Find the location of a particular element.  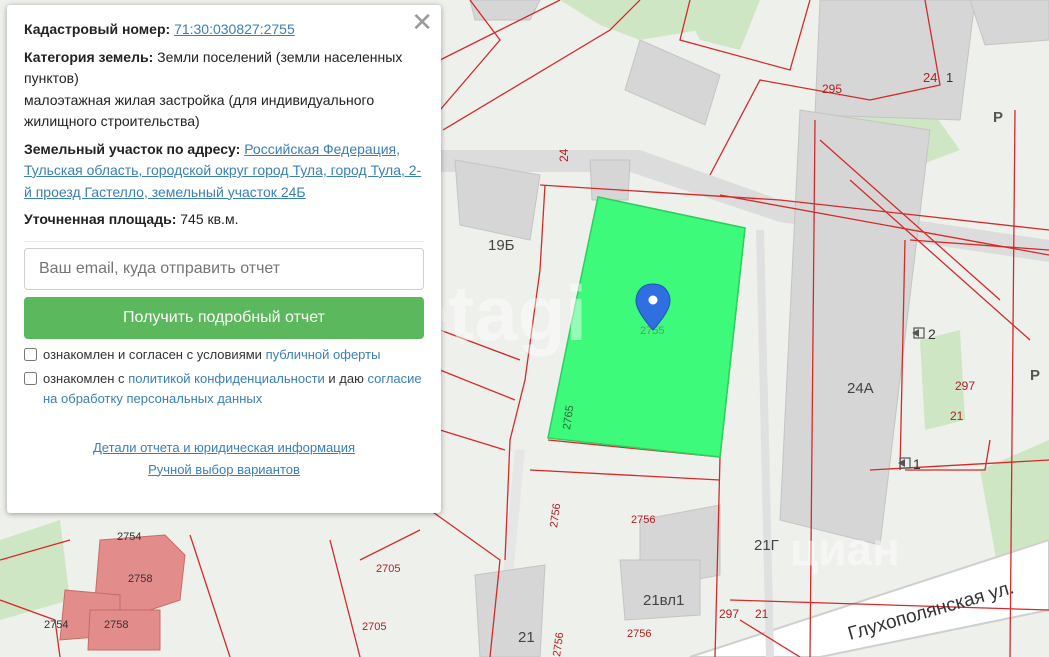

label-2758-a: 2758 is located at coordinates (140, 579).